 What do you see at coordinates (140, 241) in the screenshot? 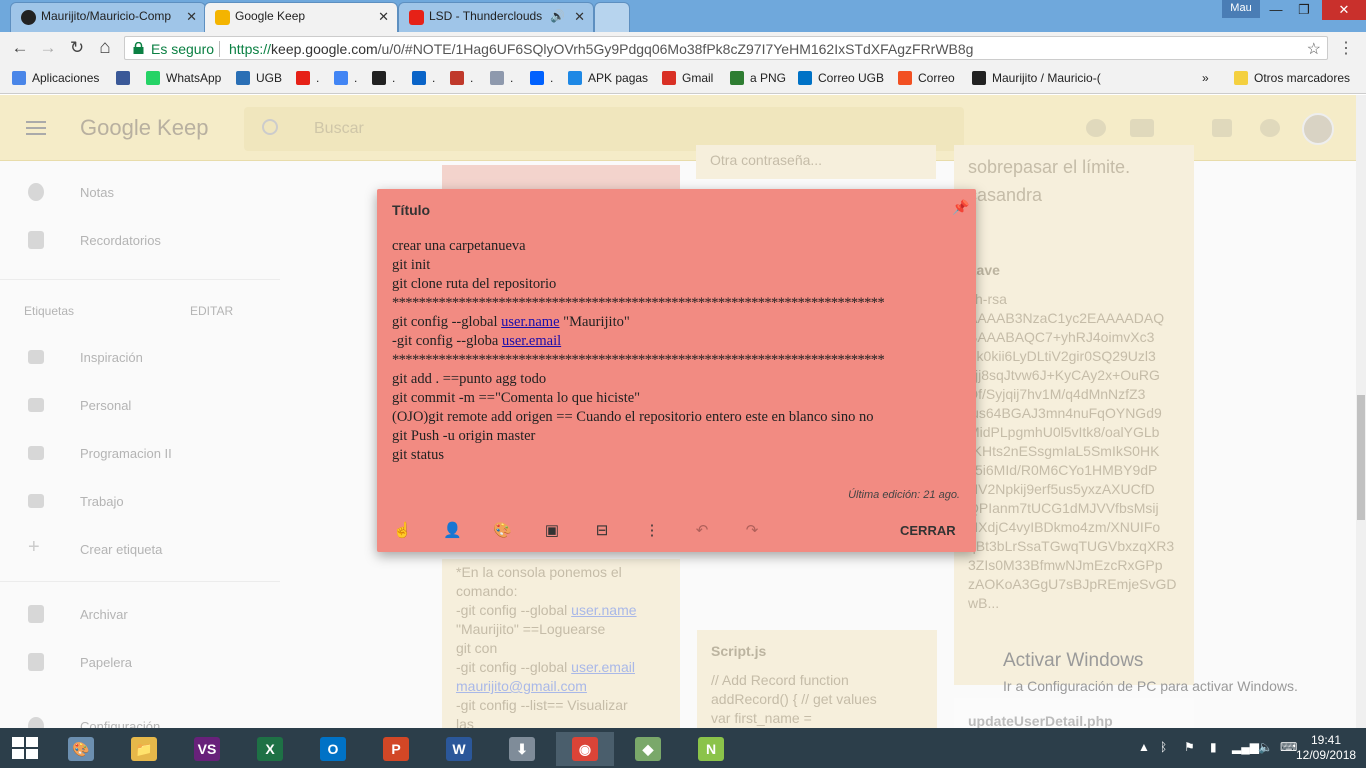
I see `sidebar-item-reminders: Recordatorios` at bounding box center [140, 241].